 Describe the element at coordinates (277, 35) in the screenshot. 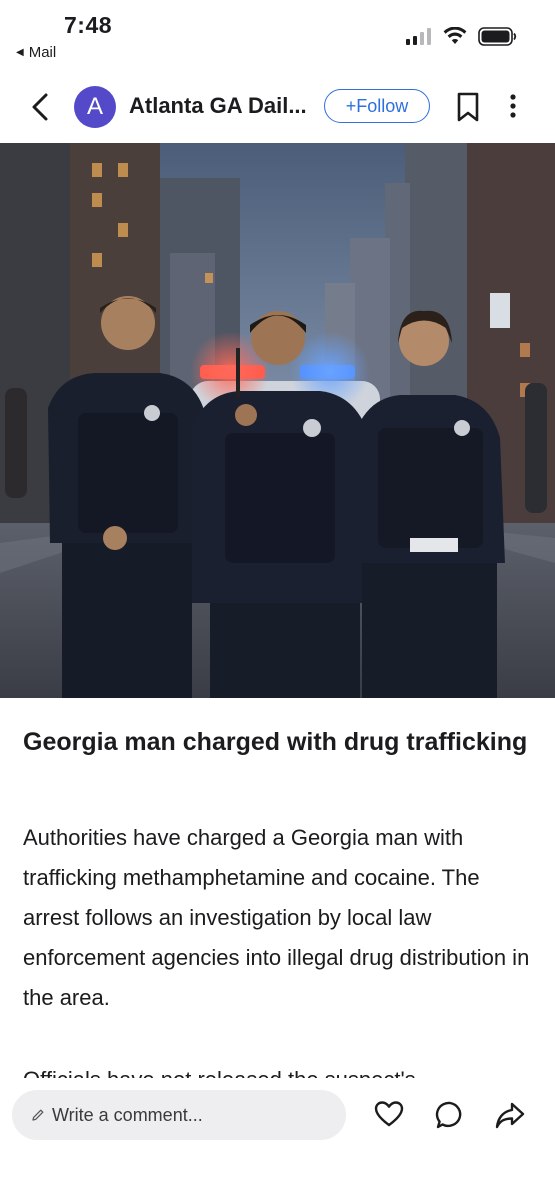

I see `status-bar: 7:48 ◀ Mail` at that location.